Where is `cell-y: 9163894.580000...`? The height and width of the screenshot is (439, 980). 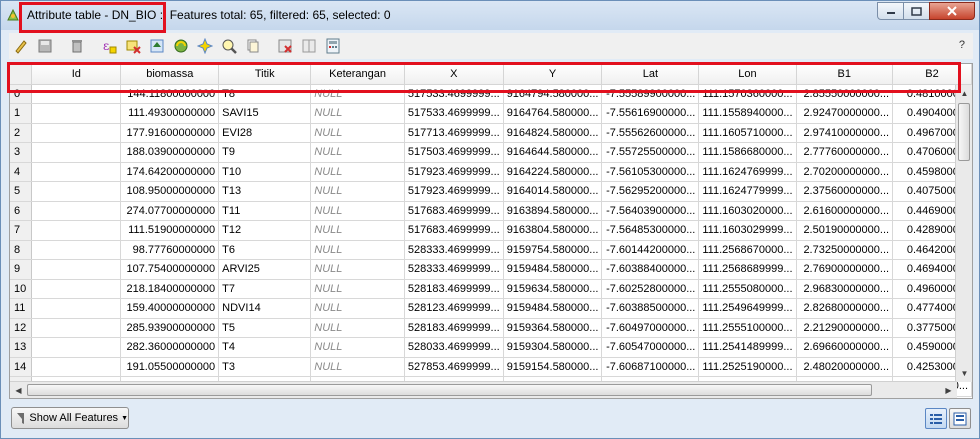 cell-y: 9163894.580000... is located at coordinates (553, 211).